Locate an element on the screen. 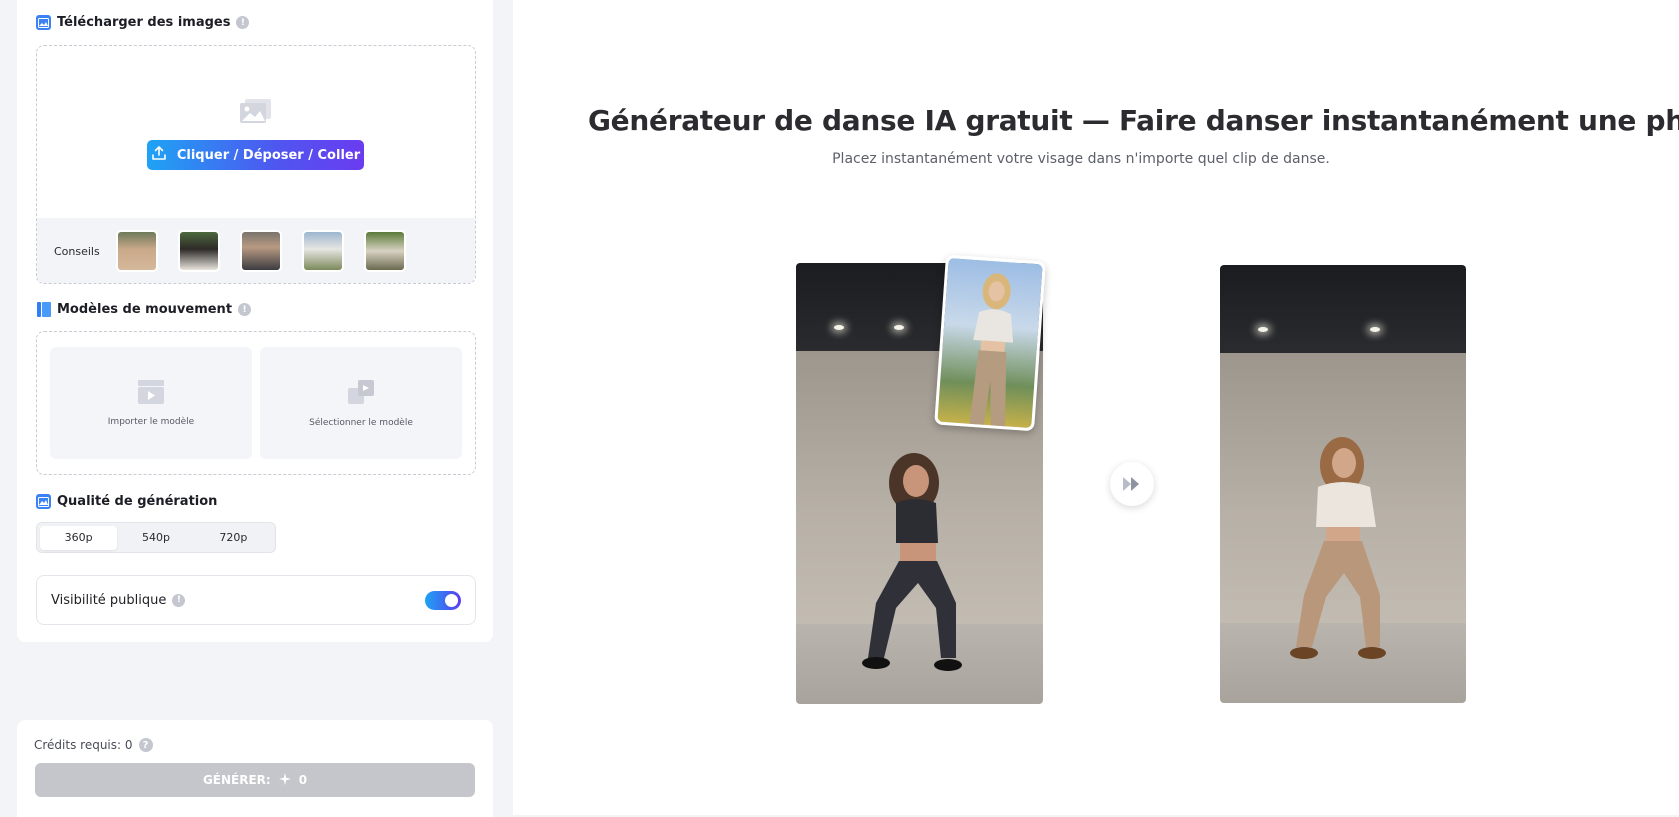  visibility-toggle is located at coordinates (443, 600).